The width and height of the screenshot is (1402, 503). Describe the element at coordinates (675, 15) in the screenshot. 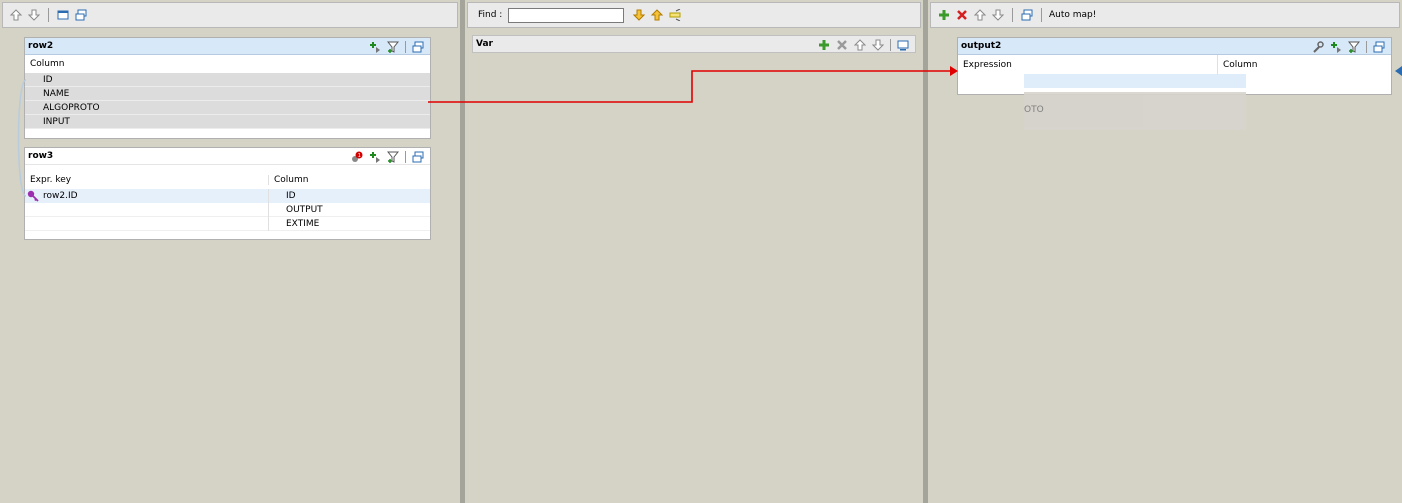

I see `highlight-icon` at that location.